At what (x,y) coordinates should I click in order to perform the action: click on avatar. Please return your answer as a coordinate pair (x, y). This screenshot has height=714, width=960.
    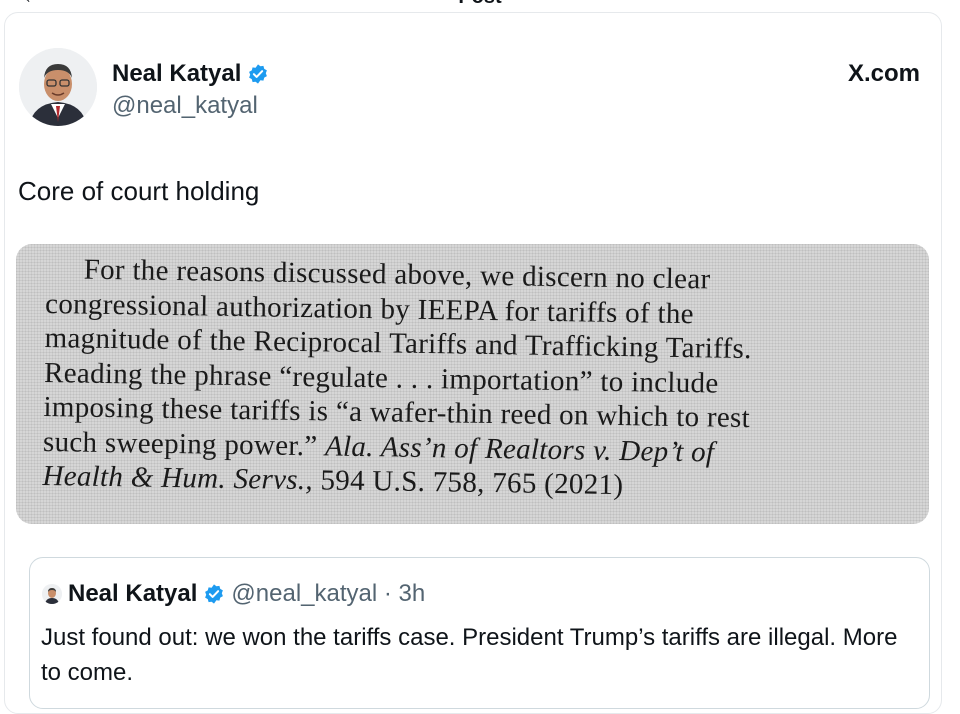
    Looking at the image, I should click on (58, 87).